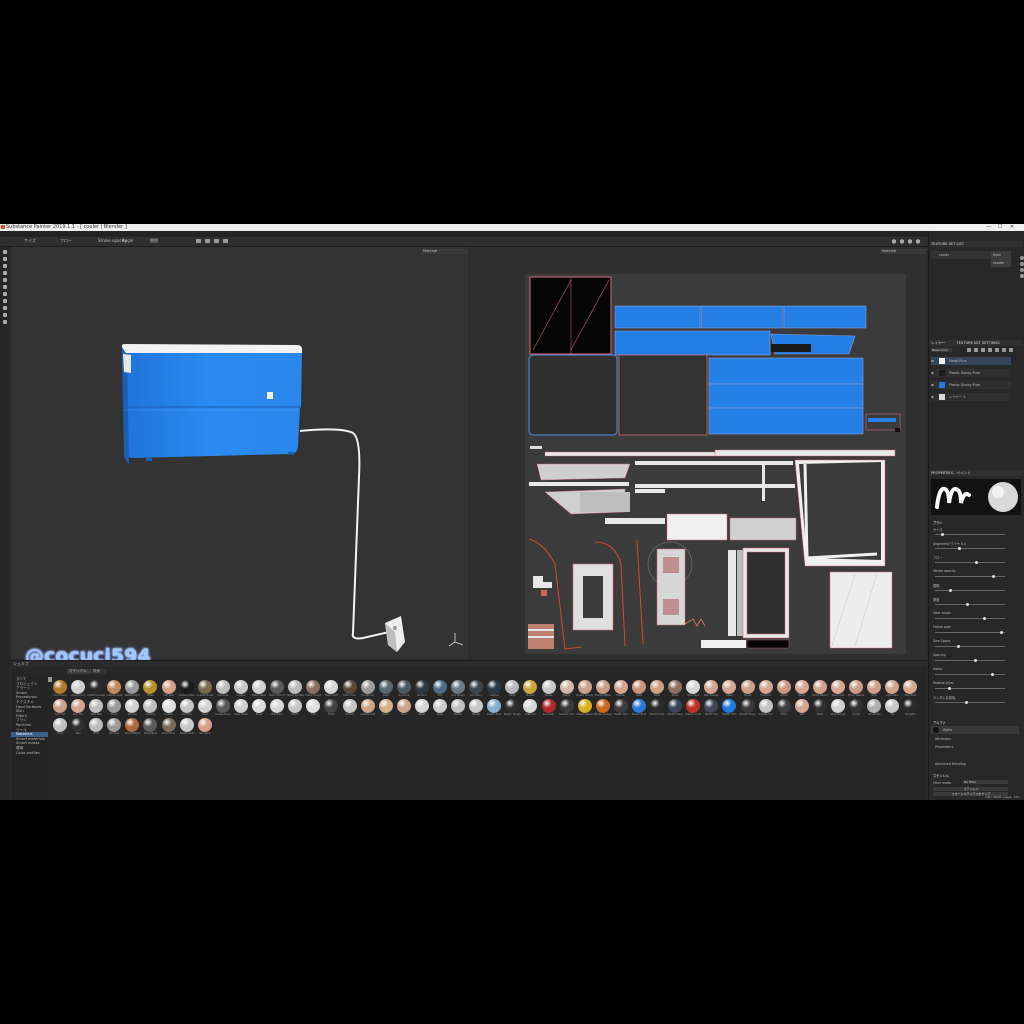  Describe the element at coordinates (440, 687) in the screenshot. I see `material-thumbnail: Iron` at that location.